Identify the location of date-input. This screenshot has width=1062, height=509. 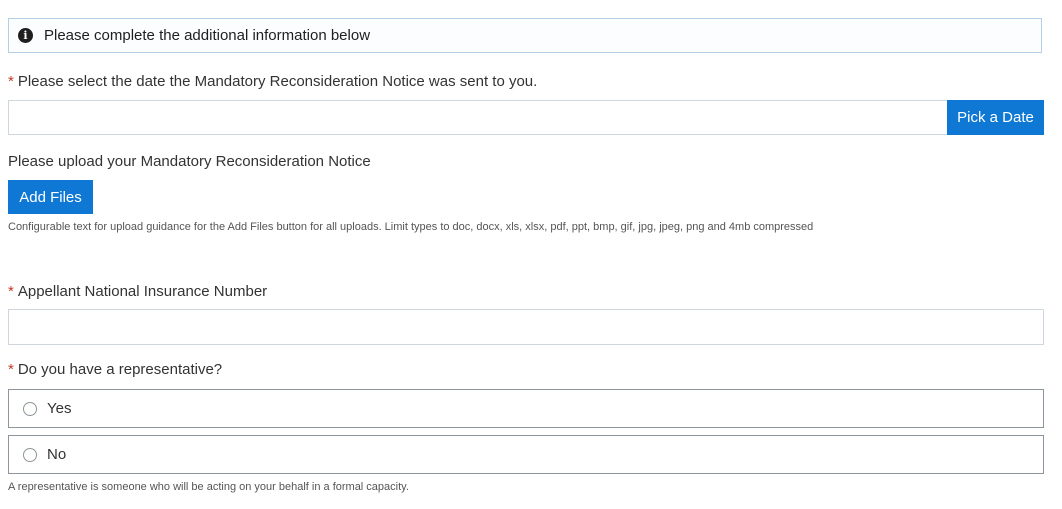
(477, 117).